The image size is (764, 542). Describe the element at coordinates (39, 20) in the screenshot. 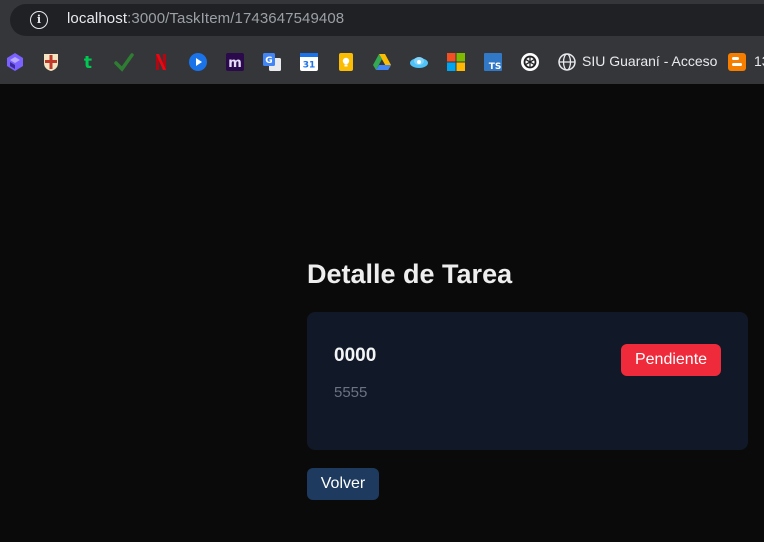

I see `site-info-icon: i` at that location.